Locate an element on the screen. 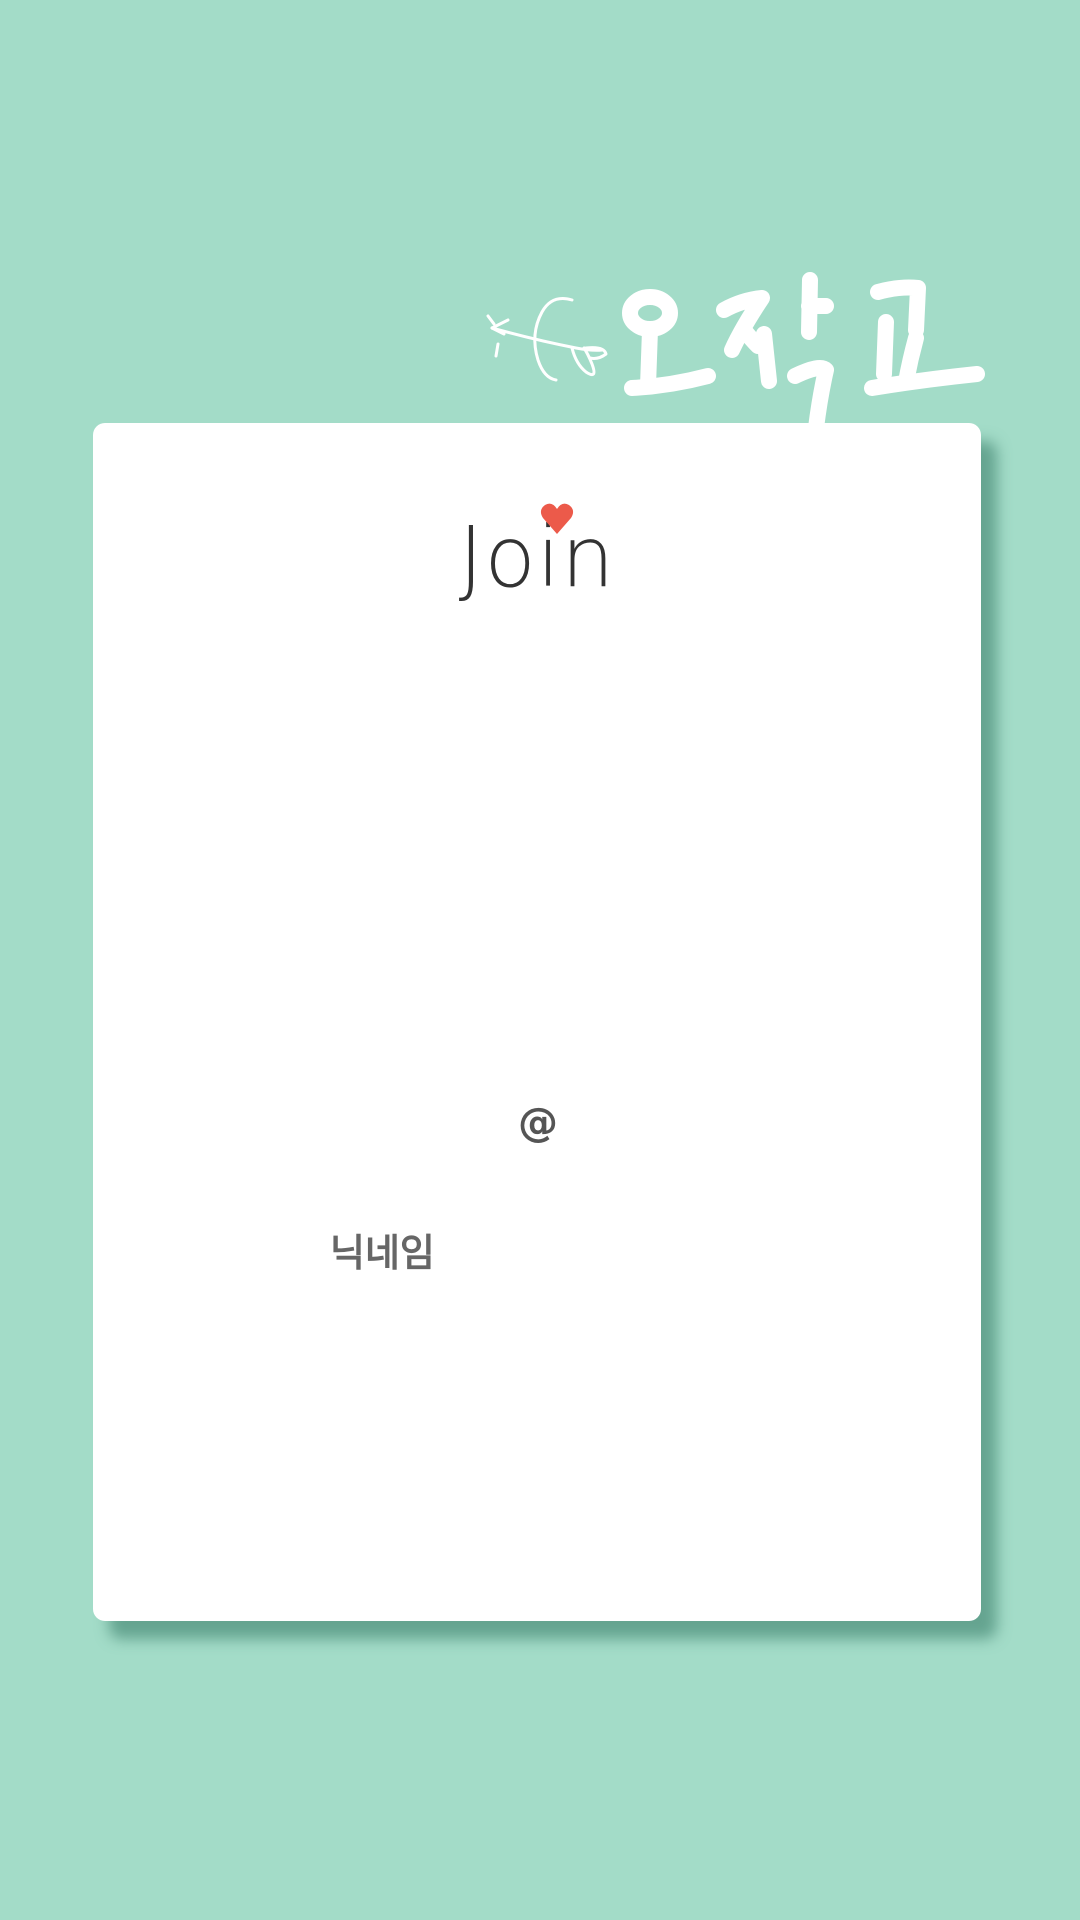  app-logo is located at coordinates (735, 354).